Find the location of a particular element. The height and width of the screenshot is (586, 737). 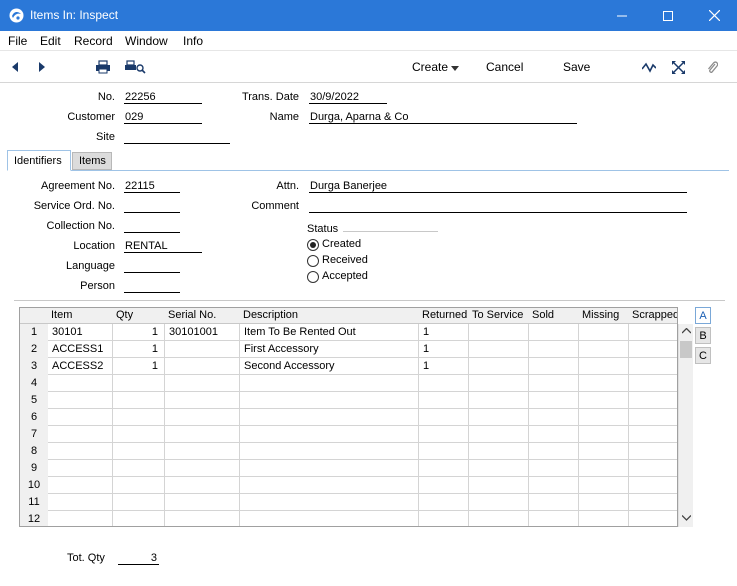

maximize-button is located at coordinates (668, 15).